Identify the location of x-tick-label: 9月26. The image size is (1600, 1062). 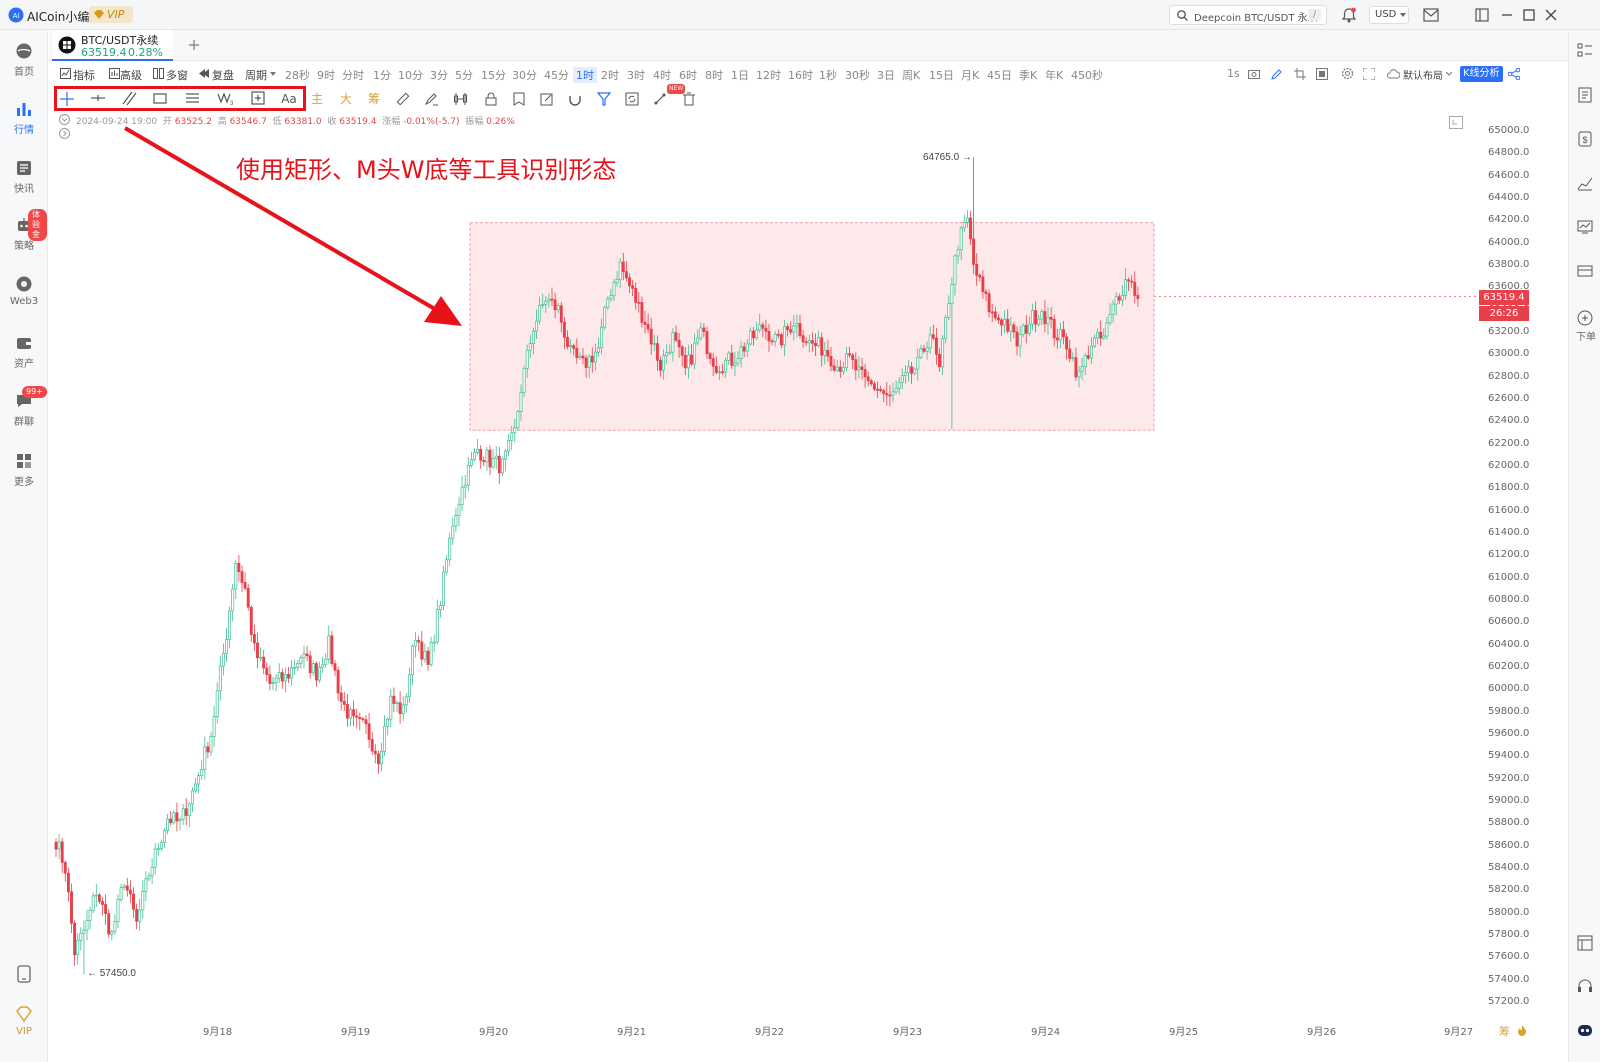
(1322, 1032).